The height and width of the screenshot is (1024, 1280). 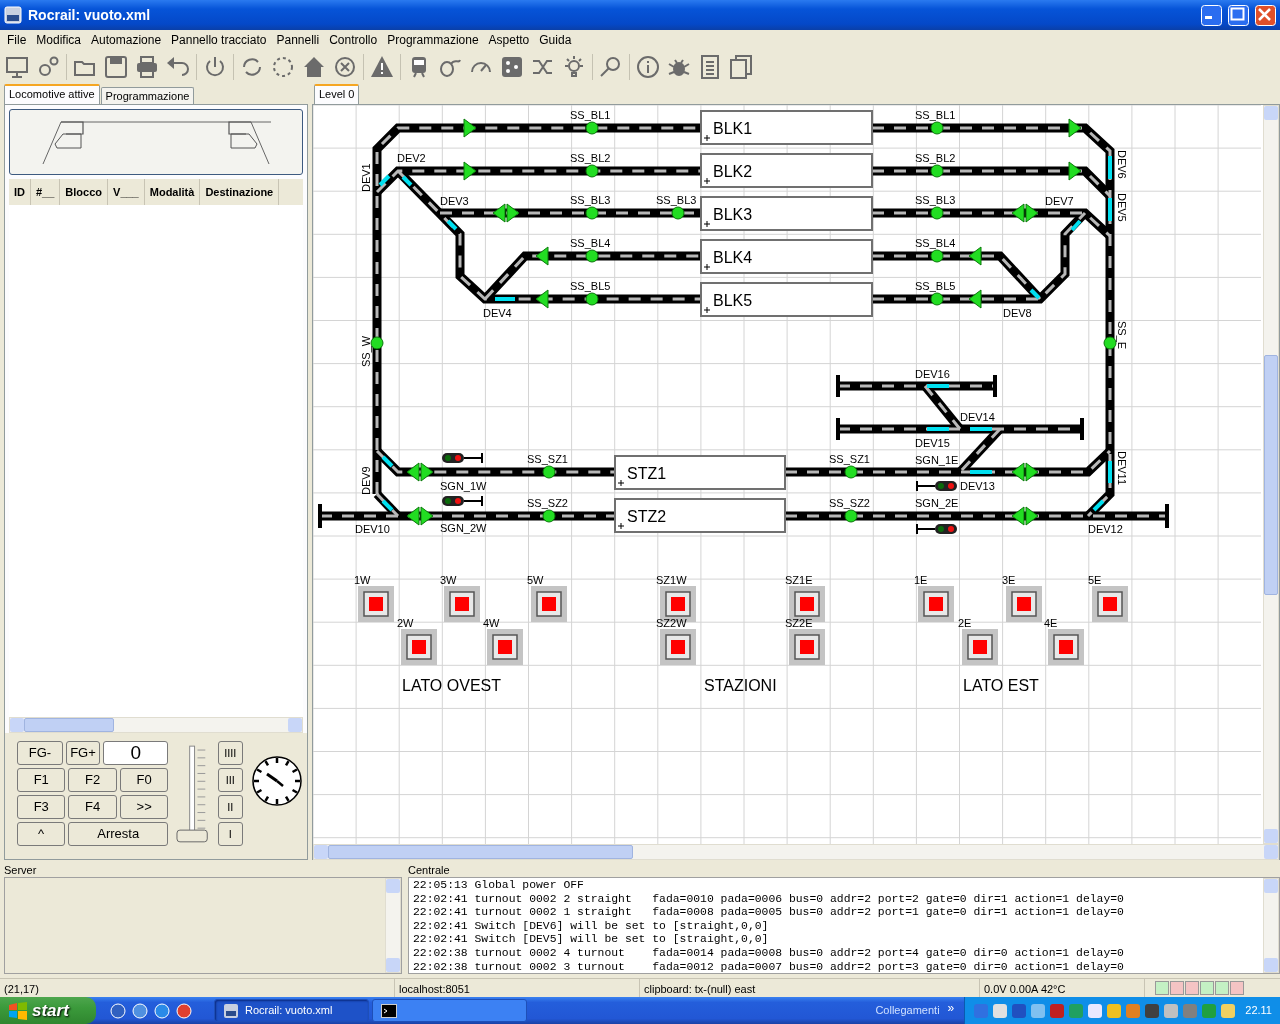 What do you see at coordinates (219, 40) in the screenshot?
I see `menu-item: Pannello tracciato` at bounding box center [219, 40].